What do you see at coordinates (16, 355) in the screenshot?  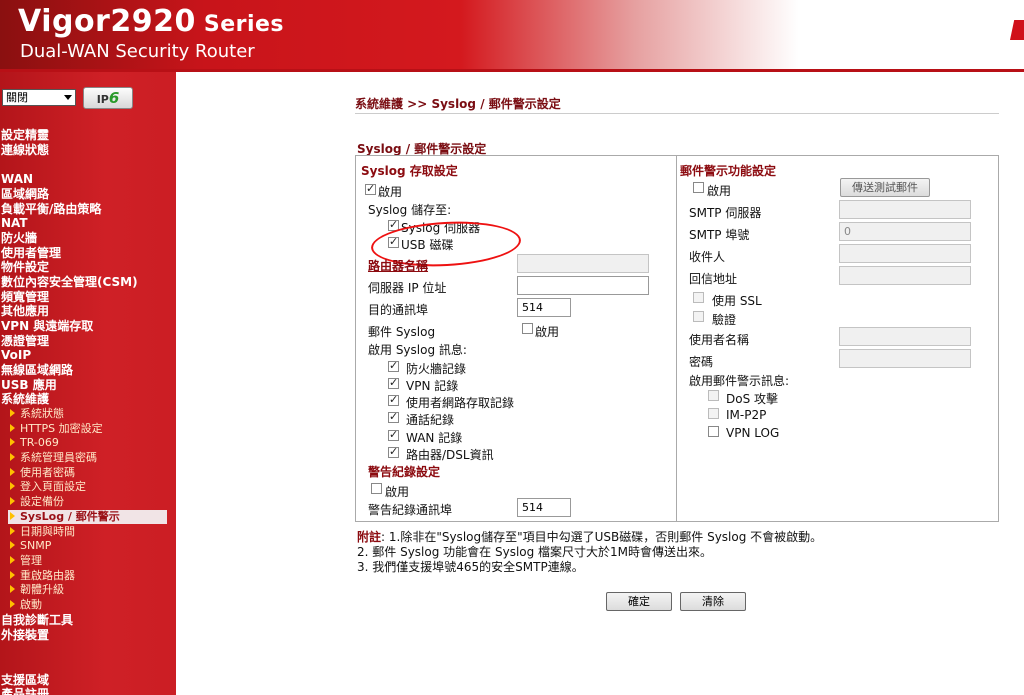 I see `sidebar-item-voip: VoIP` at bounding box center [16, 355].